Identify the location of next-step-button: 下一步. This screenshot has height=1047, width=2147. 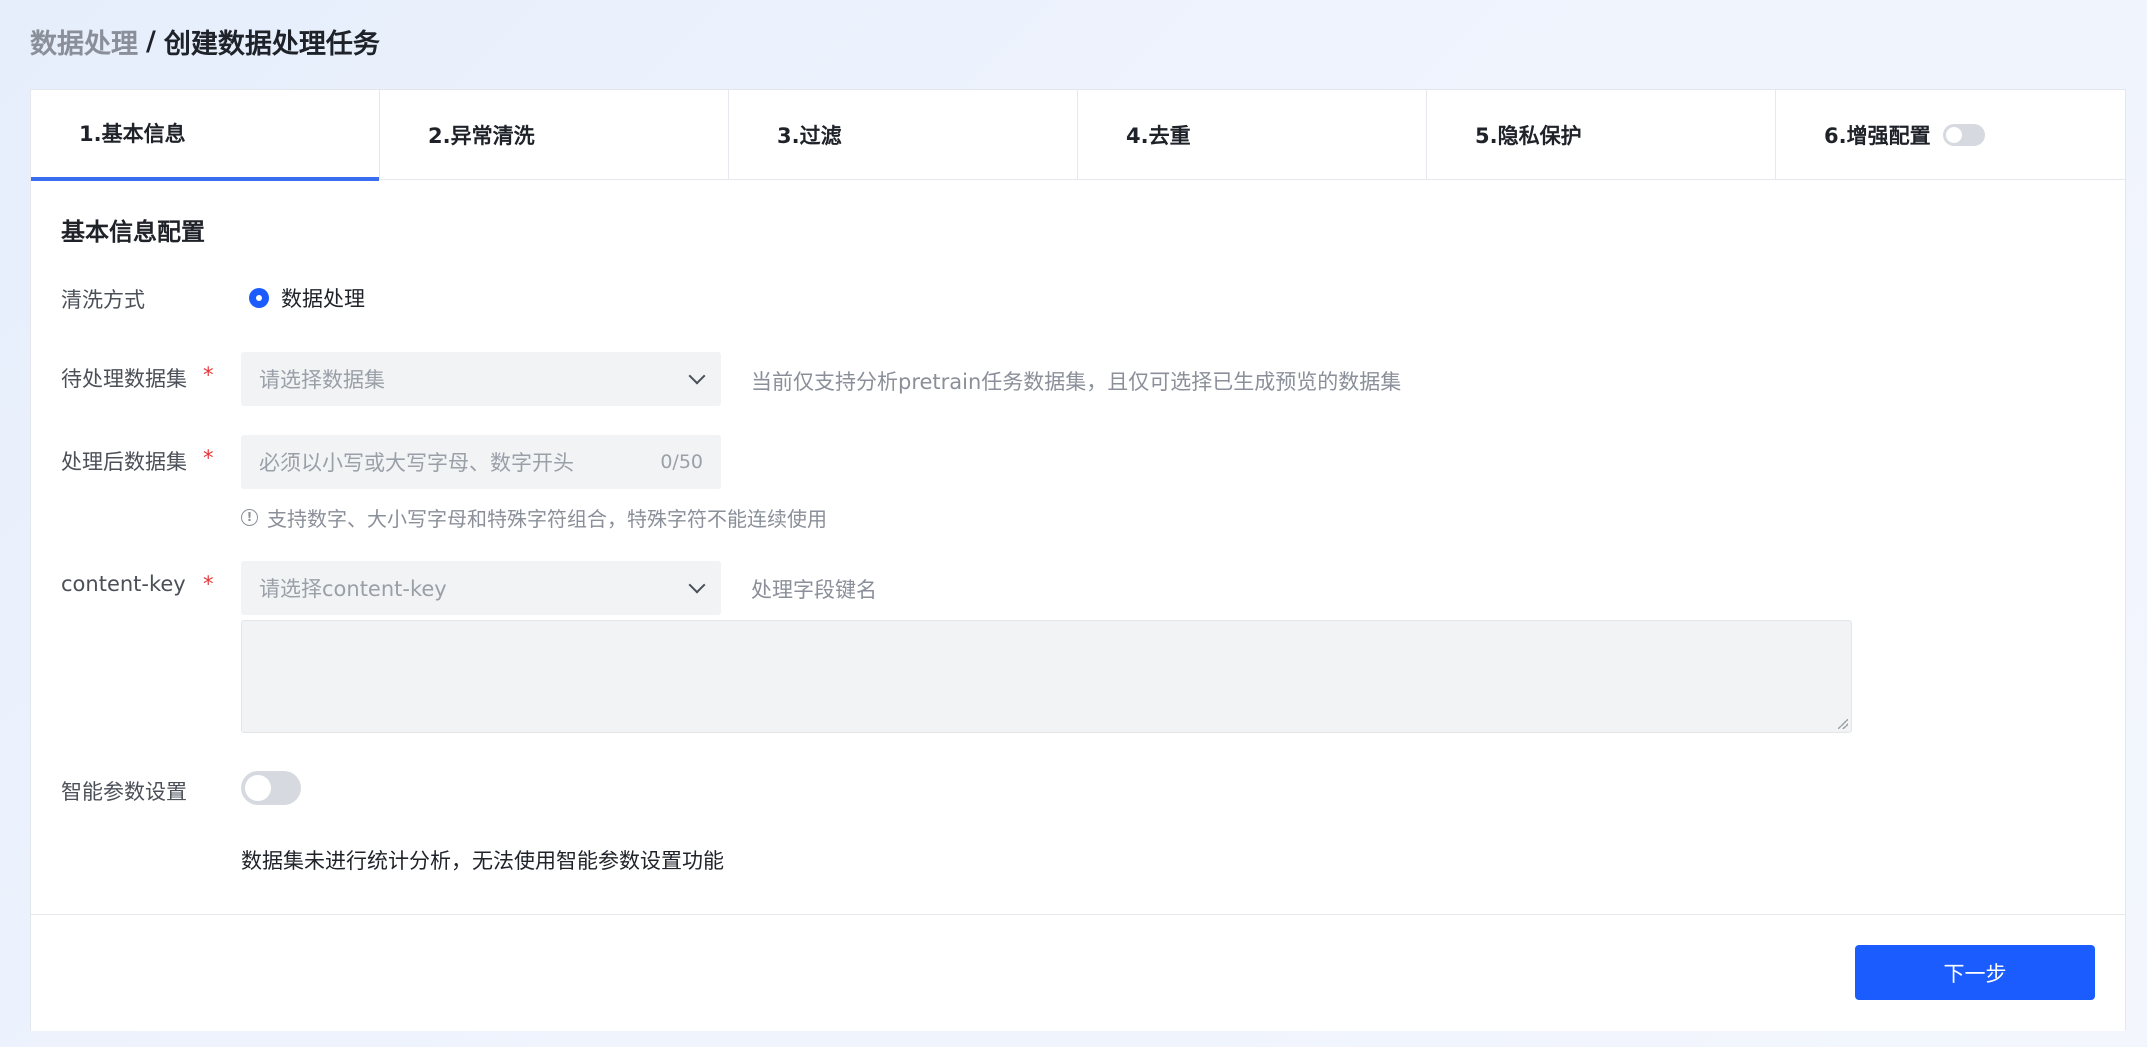
(1975, 972).